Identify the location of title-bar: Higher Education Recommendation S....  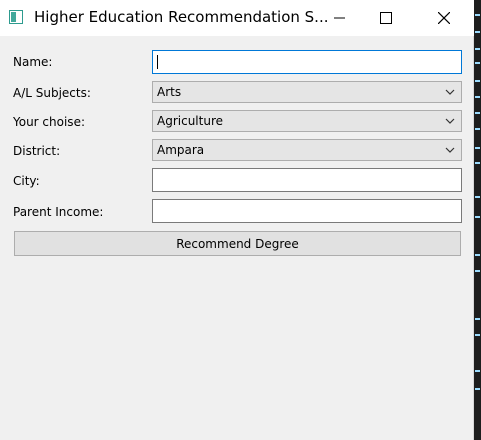
(237, 18).